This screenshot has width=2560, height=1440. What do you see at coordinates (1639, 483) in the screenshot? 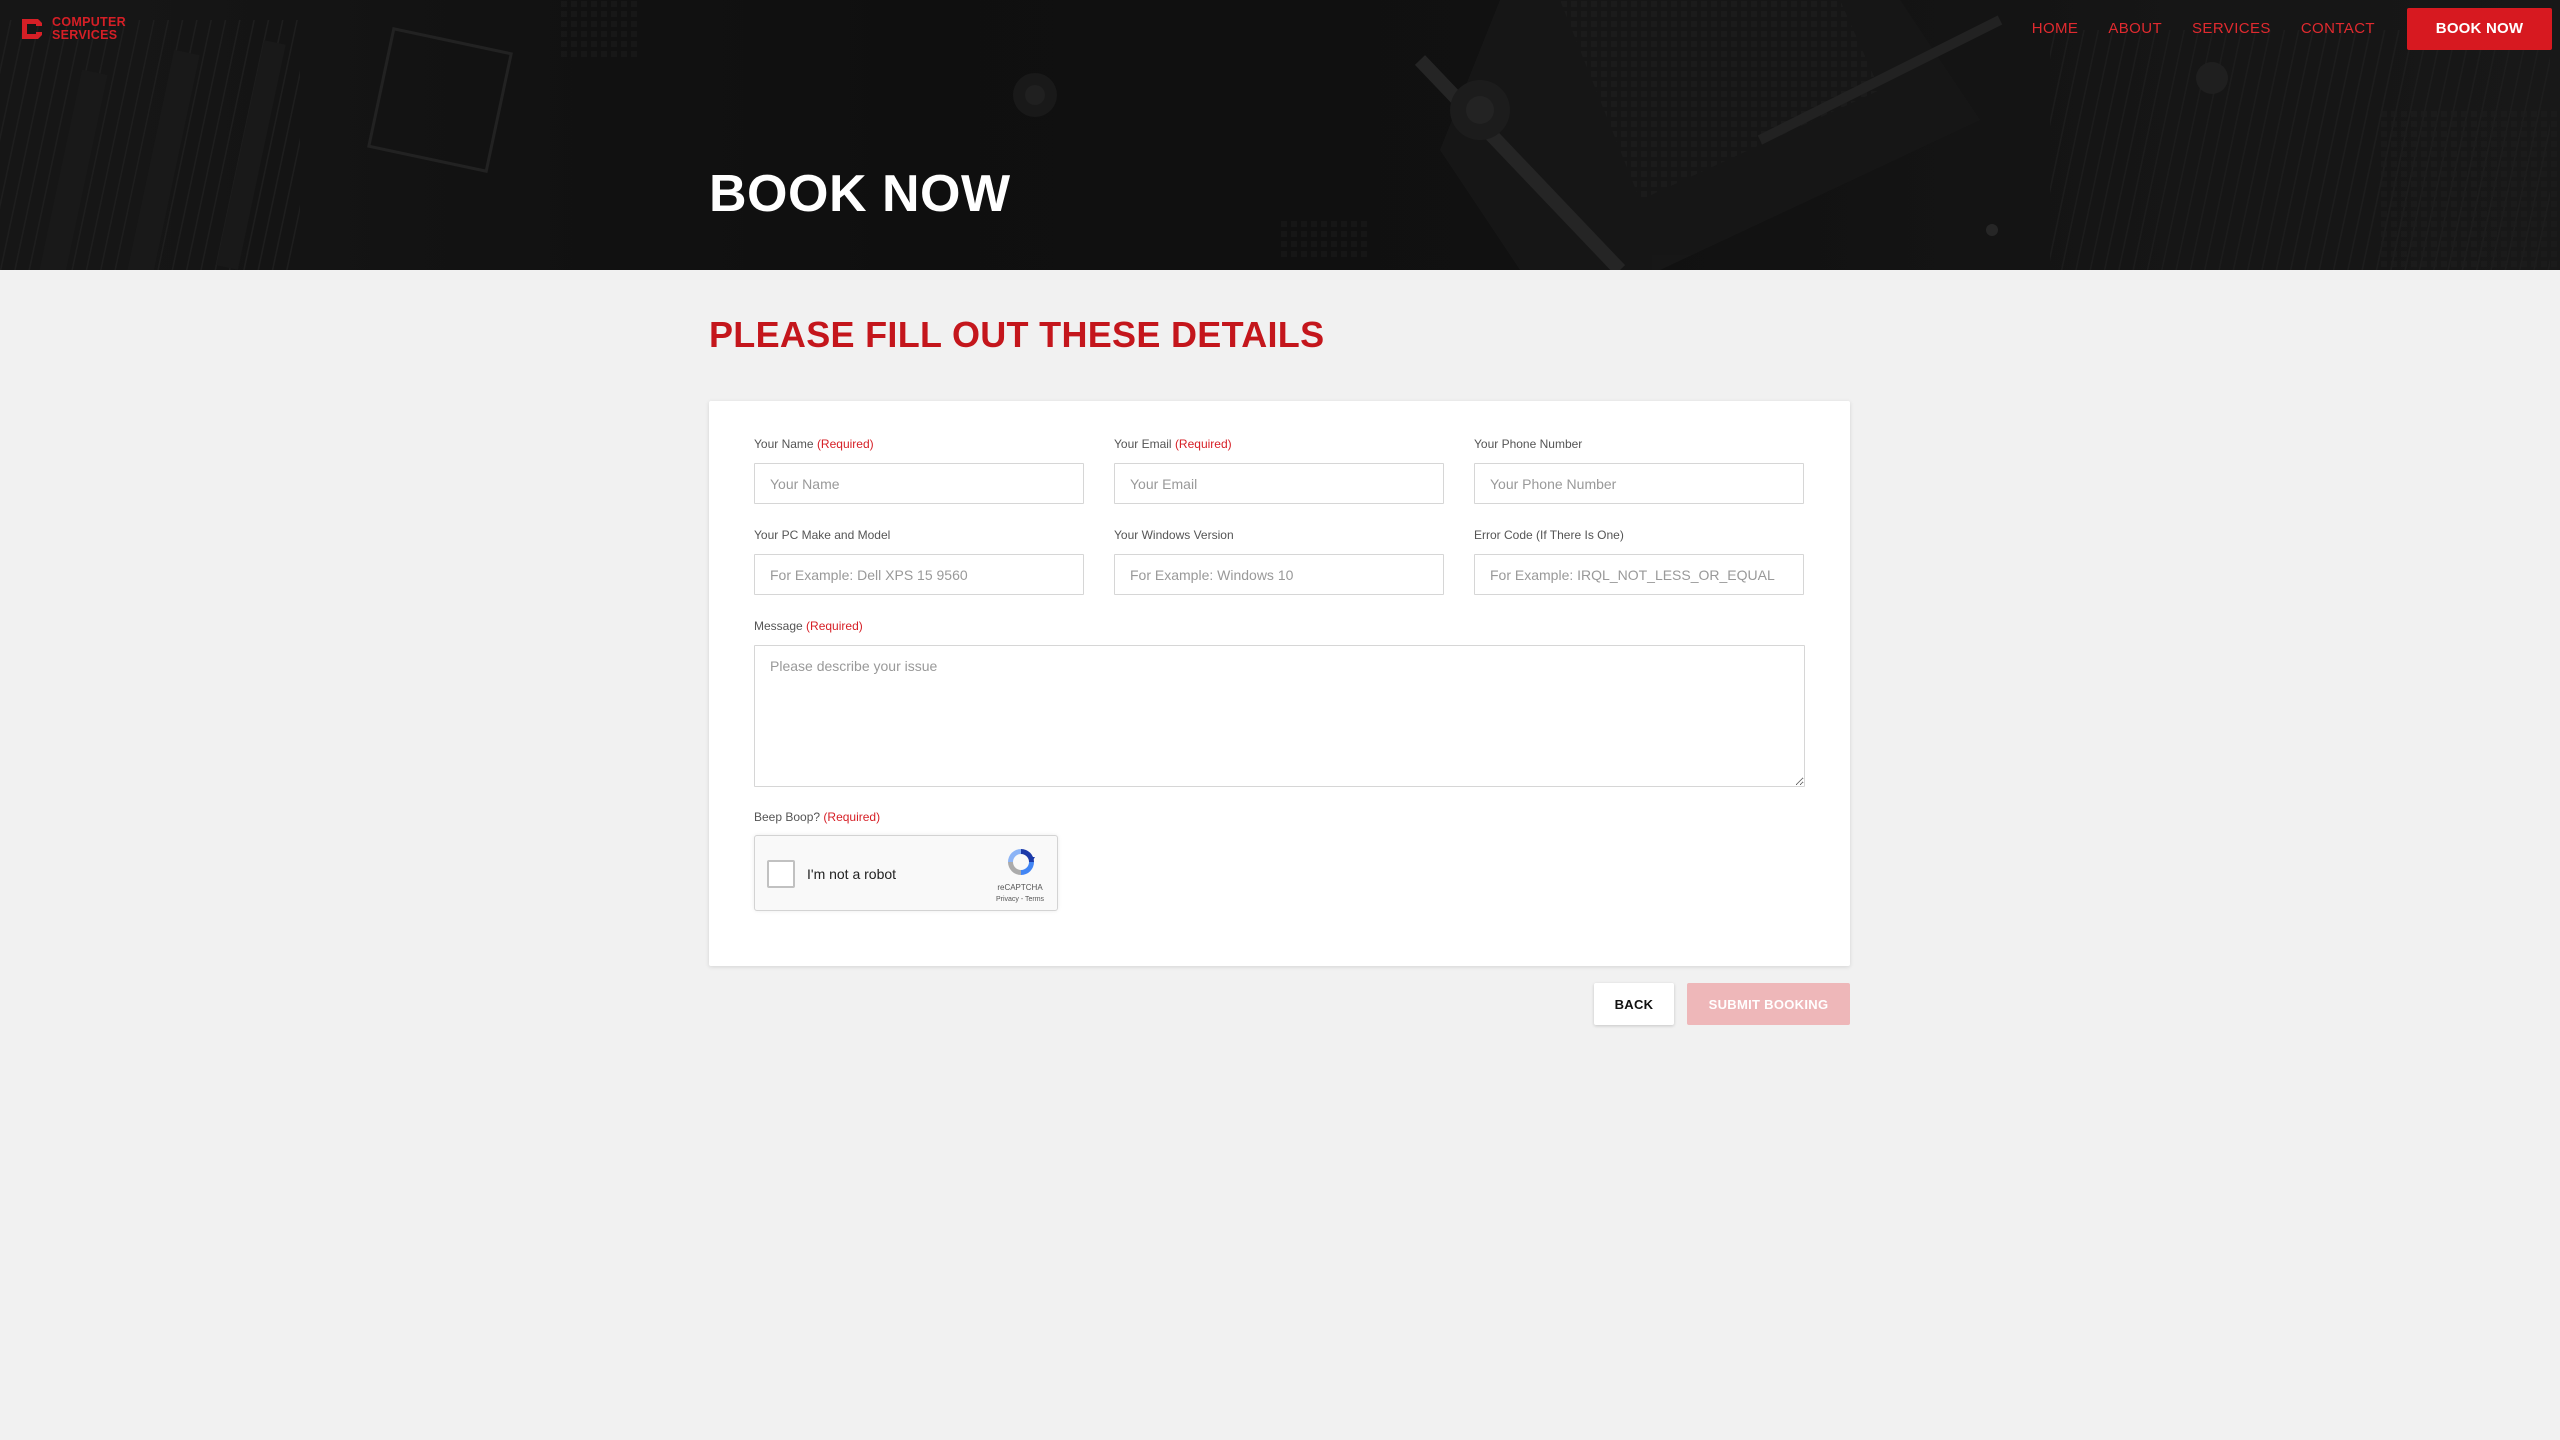
I see `phone-input` at bounding box center [1639, 483].